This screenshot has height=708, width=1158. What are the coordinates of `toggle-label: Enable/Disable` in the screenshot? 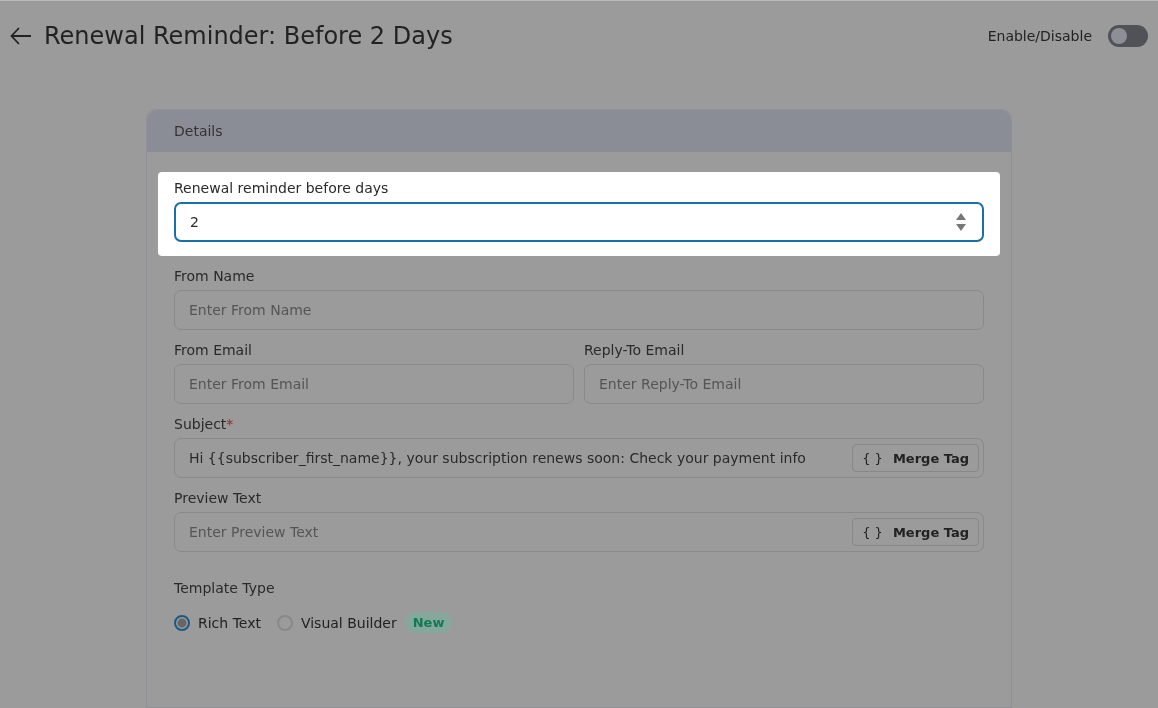 It's located at (1039, 36).